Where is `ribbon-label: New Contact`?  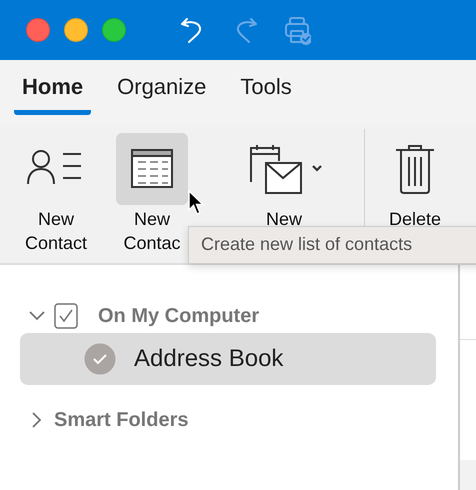 ribbon-label: New Contact is located at coordinates (56, 231).